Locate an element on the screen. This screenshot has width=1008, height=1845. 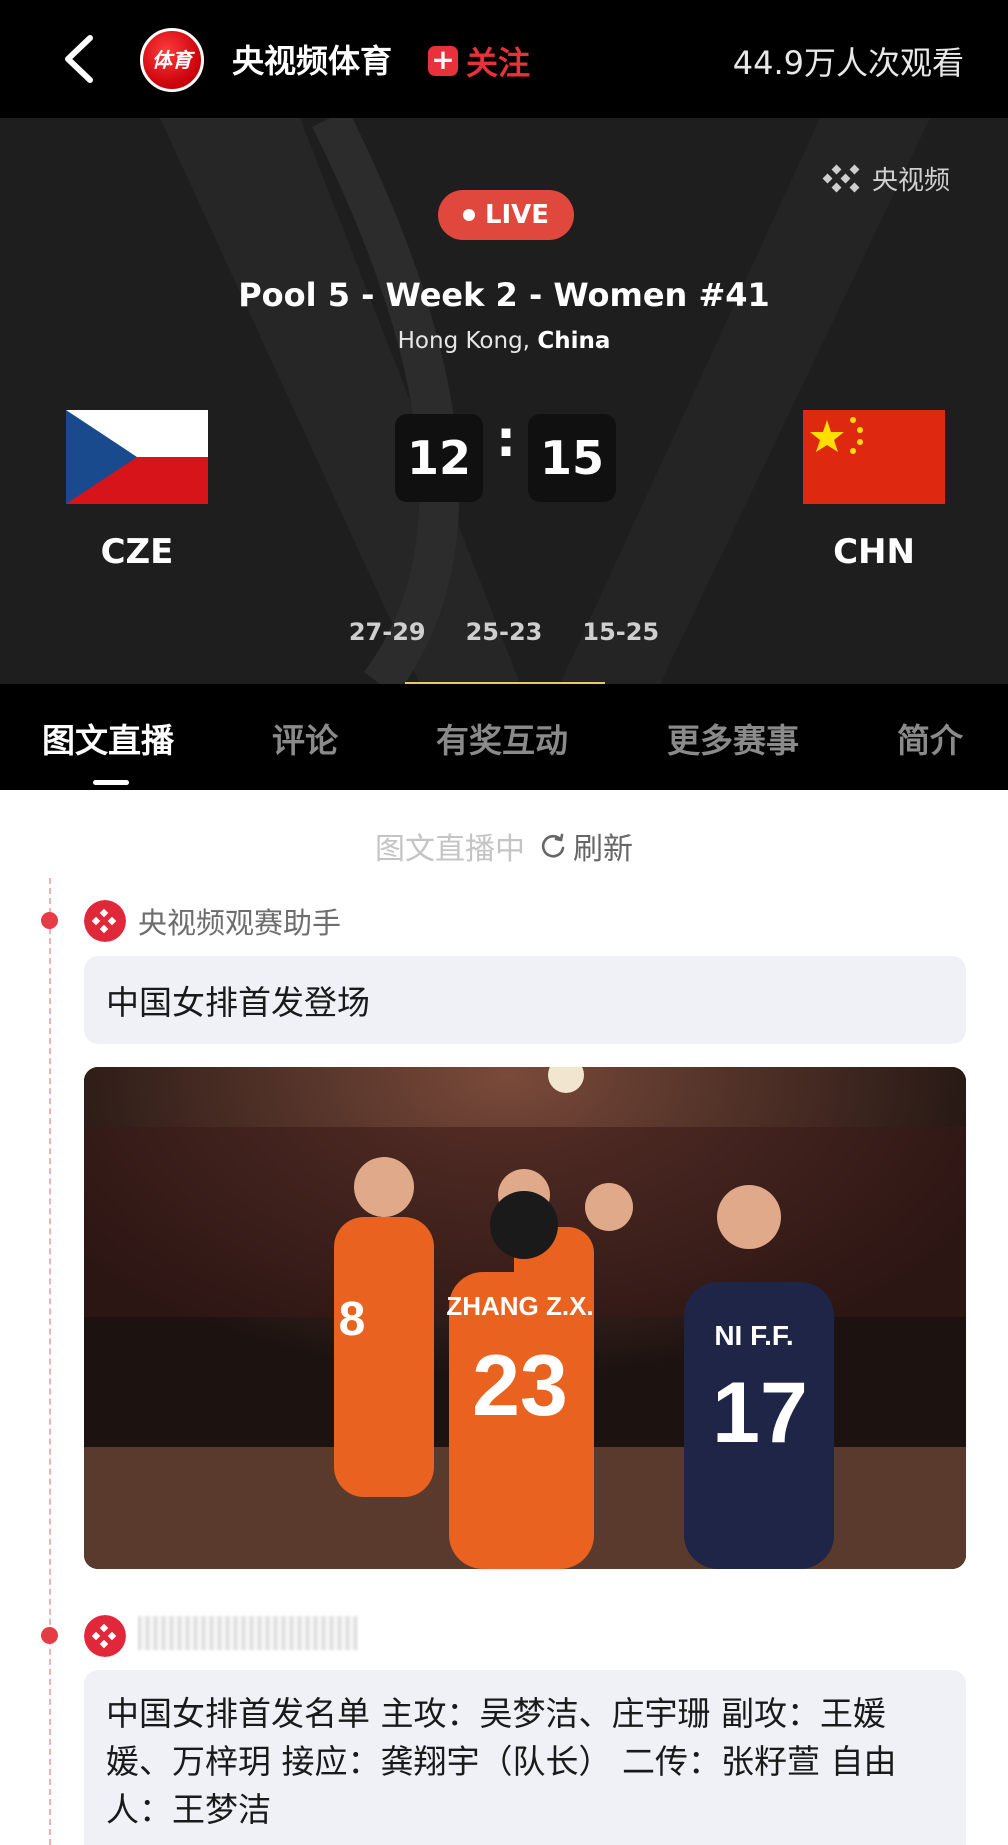
plus-icon: + is located at coordinates (443, 61).